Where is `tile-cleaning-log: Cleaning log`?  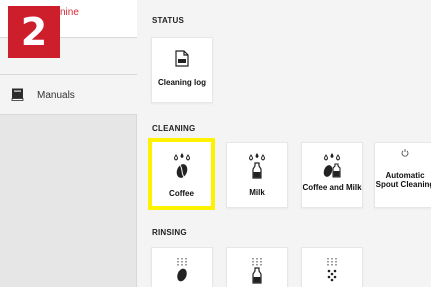 tile-cleaning-log: Cleaning log is located at coordinates (182, 70).